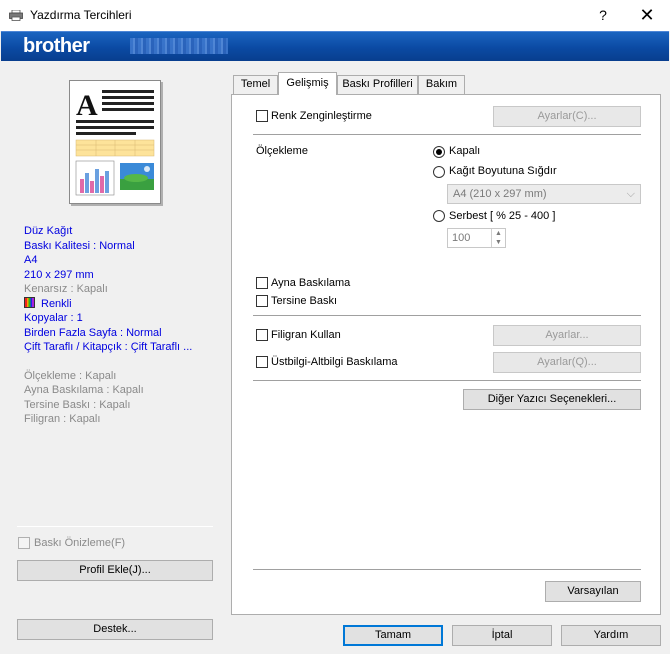  What do you see at coordinates (307, 83) in the screenshot?
I see `tab-advanced: Gelişmiş` at bounding box center [307, 83].